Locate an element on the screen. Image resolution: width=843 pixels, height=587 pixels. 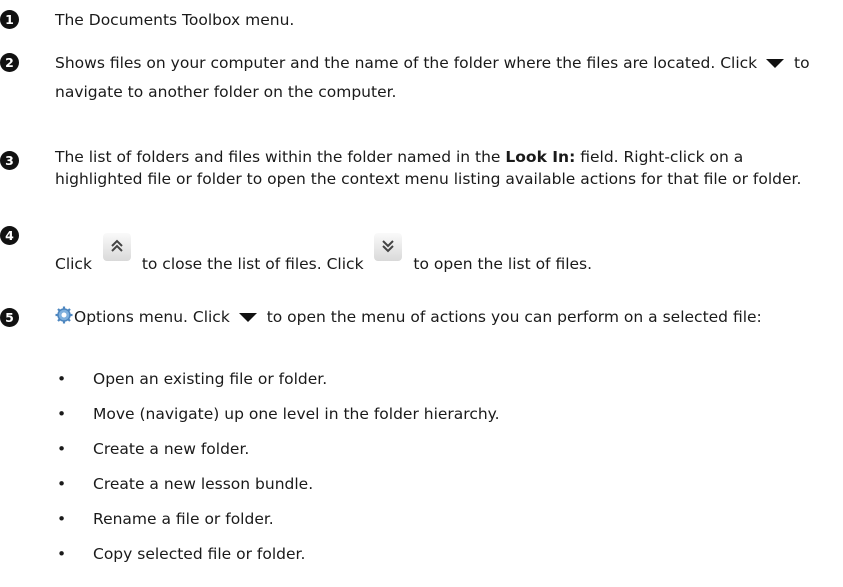
callout-number-1: 1 is located at coordinates (9, 19).